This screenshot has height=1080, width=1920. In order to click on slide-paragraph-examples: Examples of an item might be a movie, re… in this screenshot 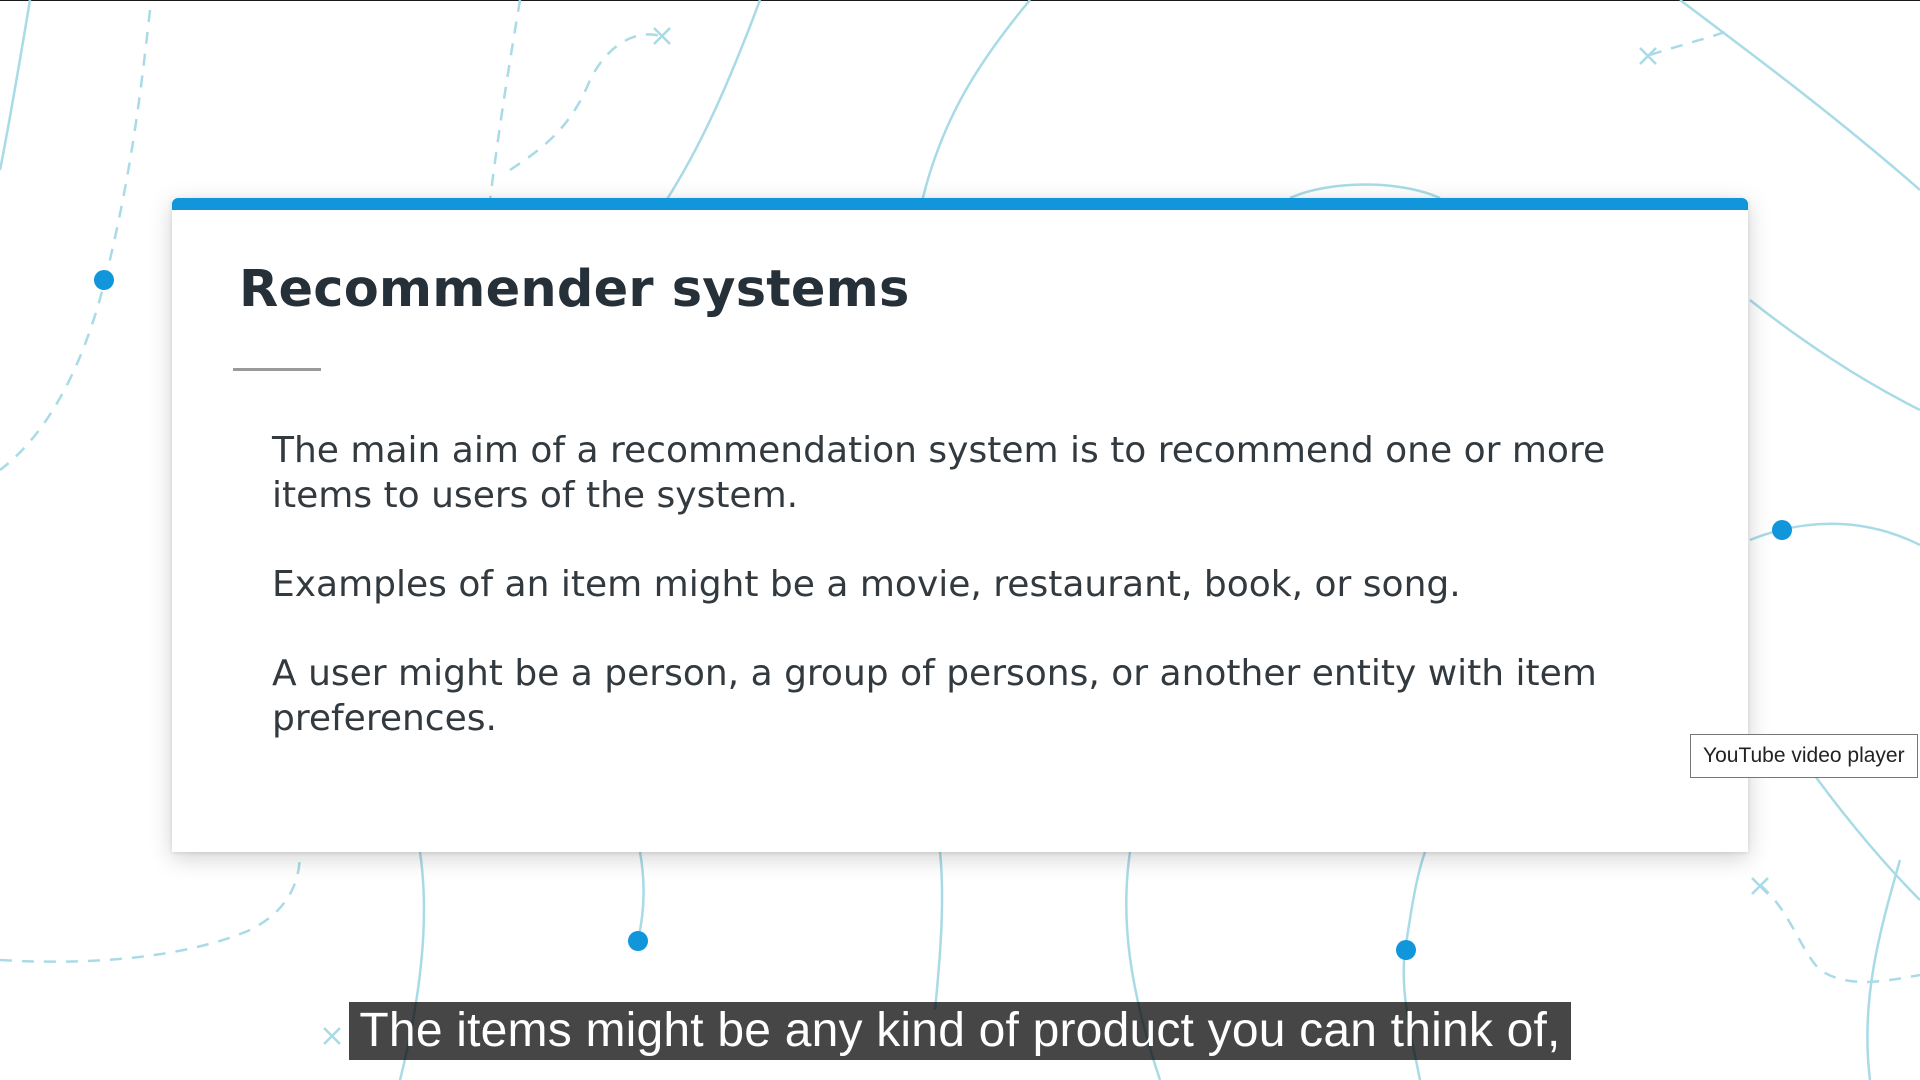, I will do `click(866, 584)`.